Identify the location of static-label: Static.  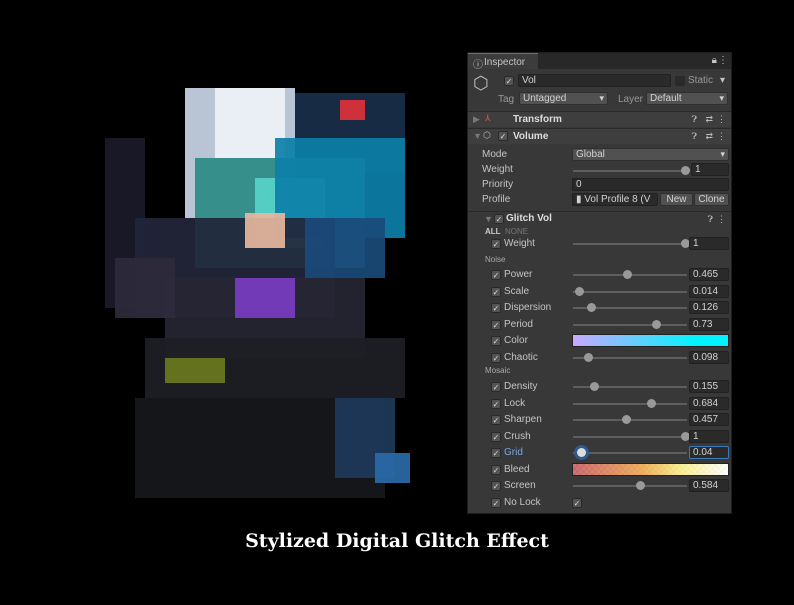
(701, 80).